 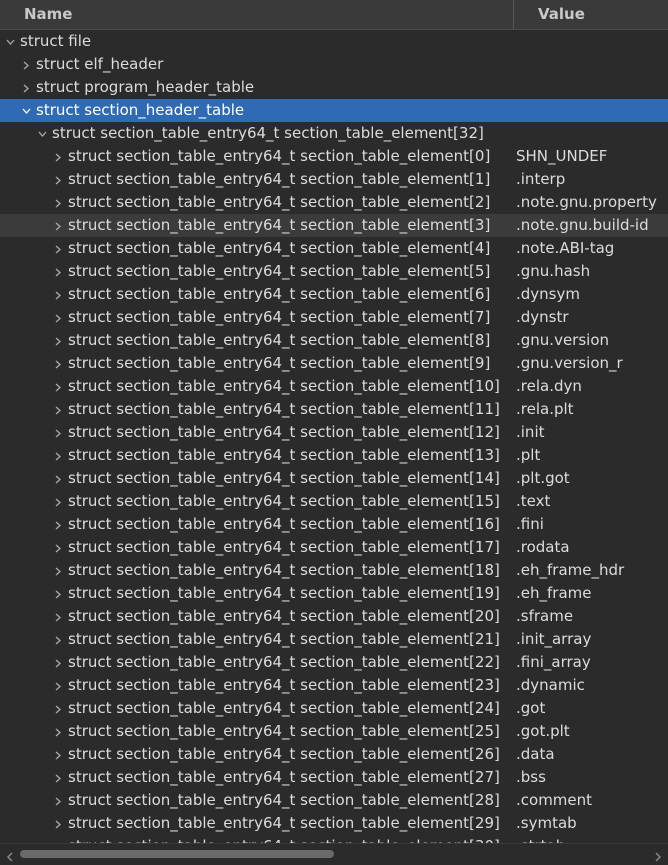 I want to click on row-value: .note.gnu.property, so click(x=586, y=202).